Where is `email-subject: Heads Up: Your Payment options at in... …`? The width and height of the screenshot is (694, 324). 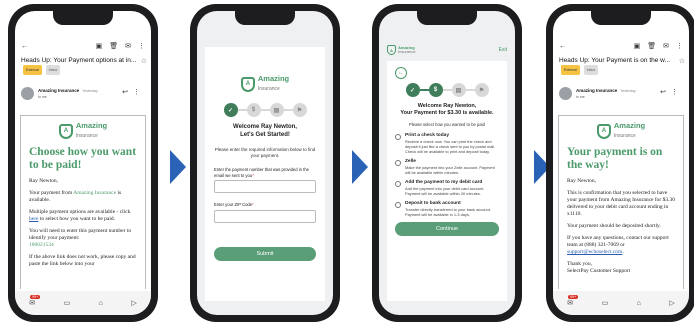
email-subject: Heads Up: Your Payment options at in... … is located at coordinates (79, 66).